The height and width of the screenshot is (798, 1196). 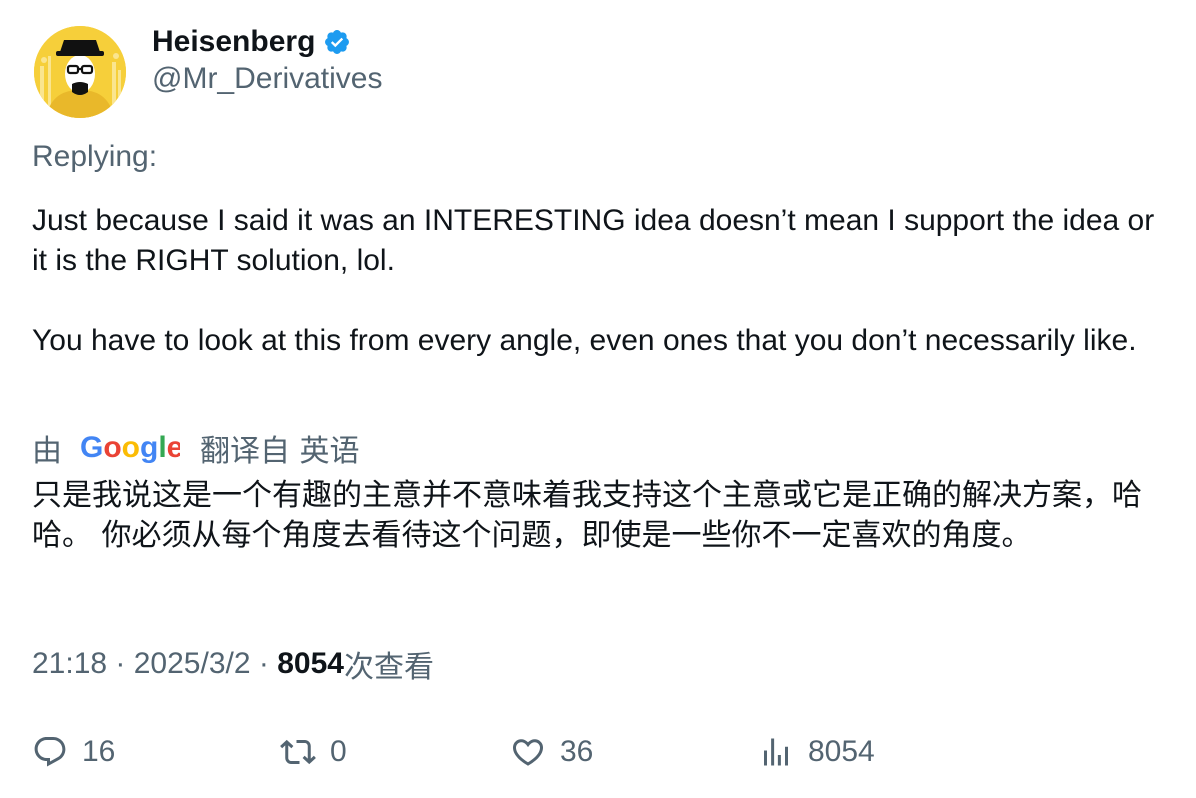 I want to click on retweet-count: 0, so click(x=338, y=751).